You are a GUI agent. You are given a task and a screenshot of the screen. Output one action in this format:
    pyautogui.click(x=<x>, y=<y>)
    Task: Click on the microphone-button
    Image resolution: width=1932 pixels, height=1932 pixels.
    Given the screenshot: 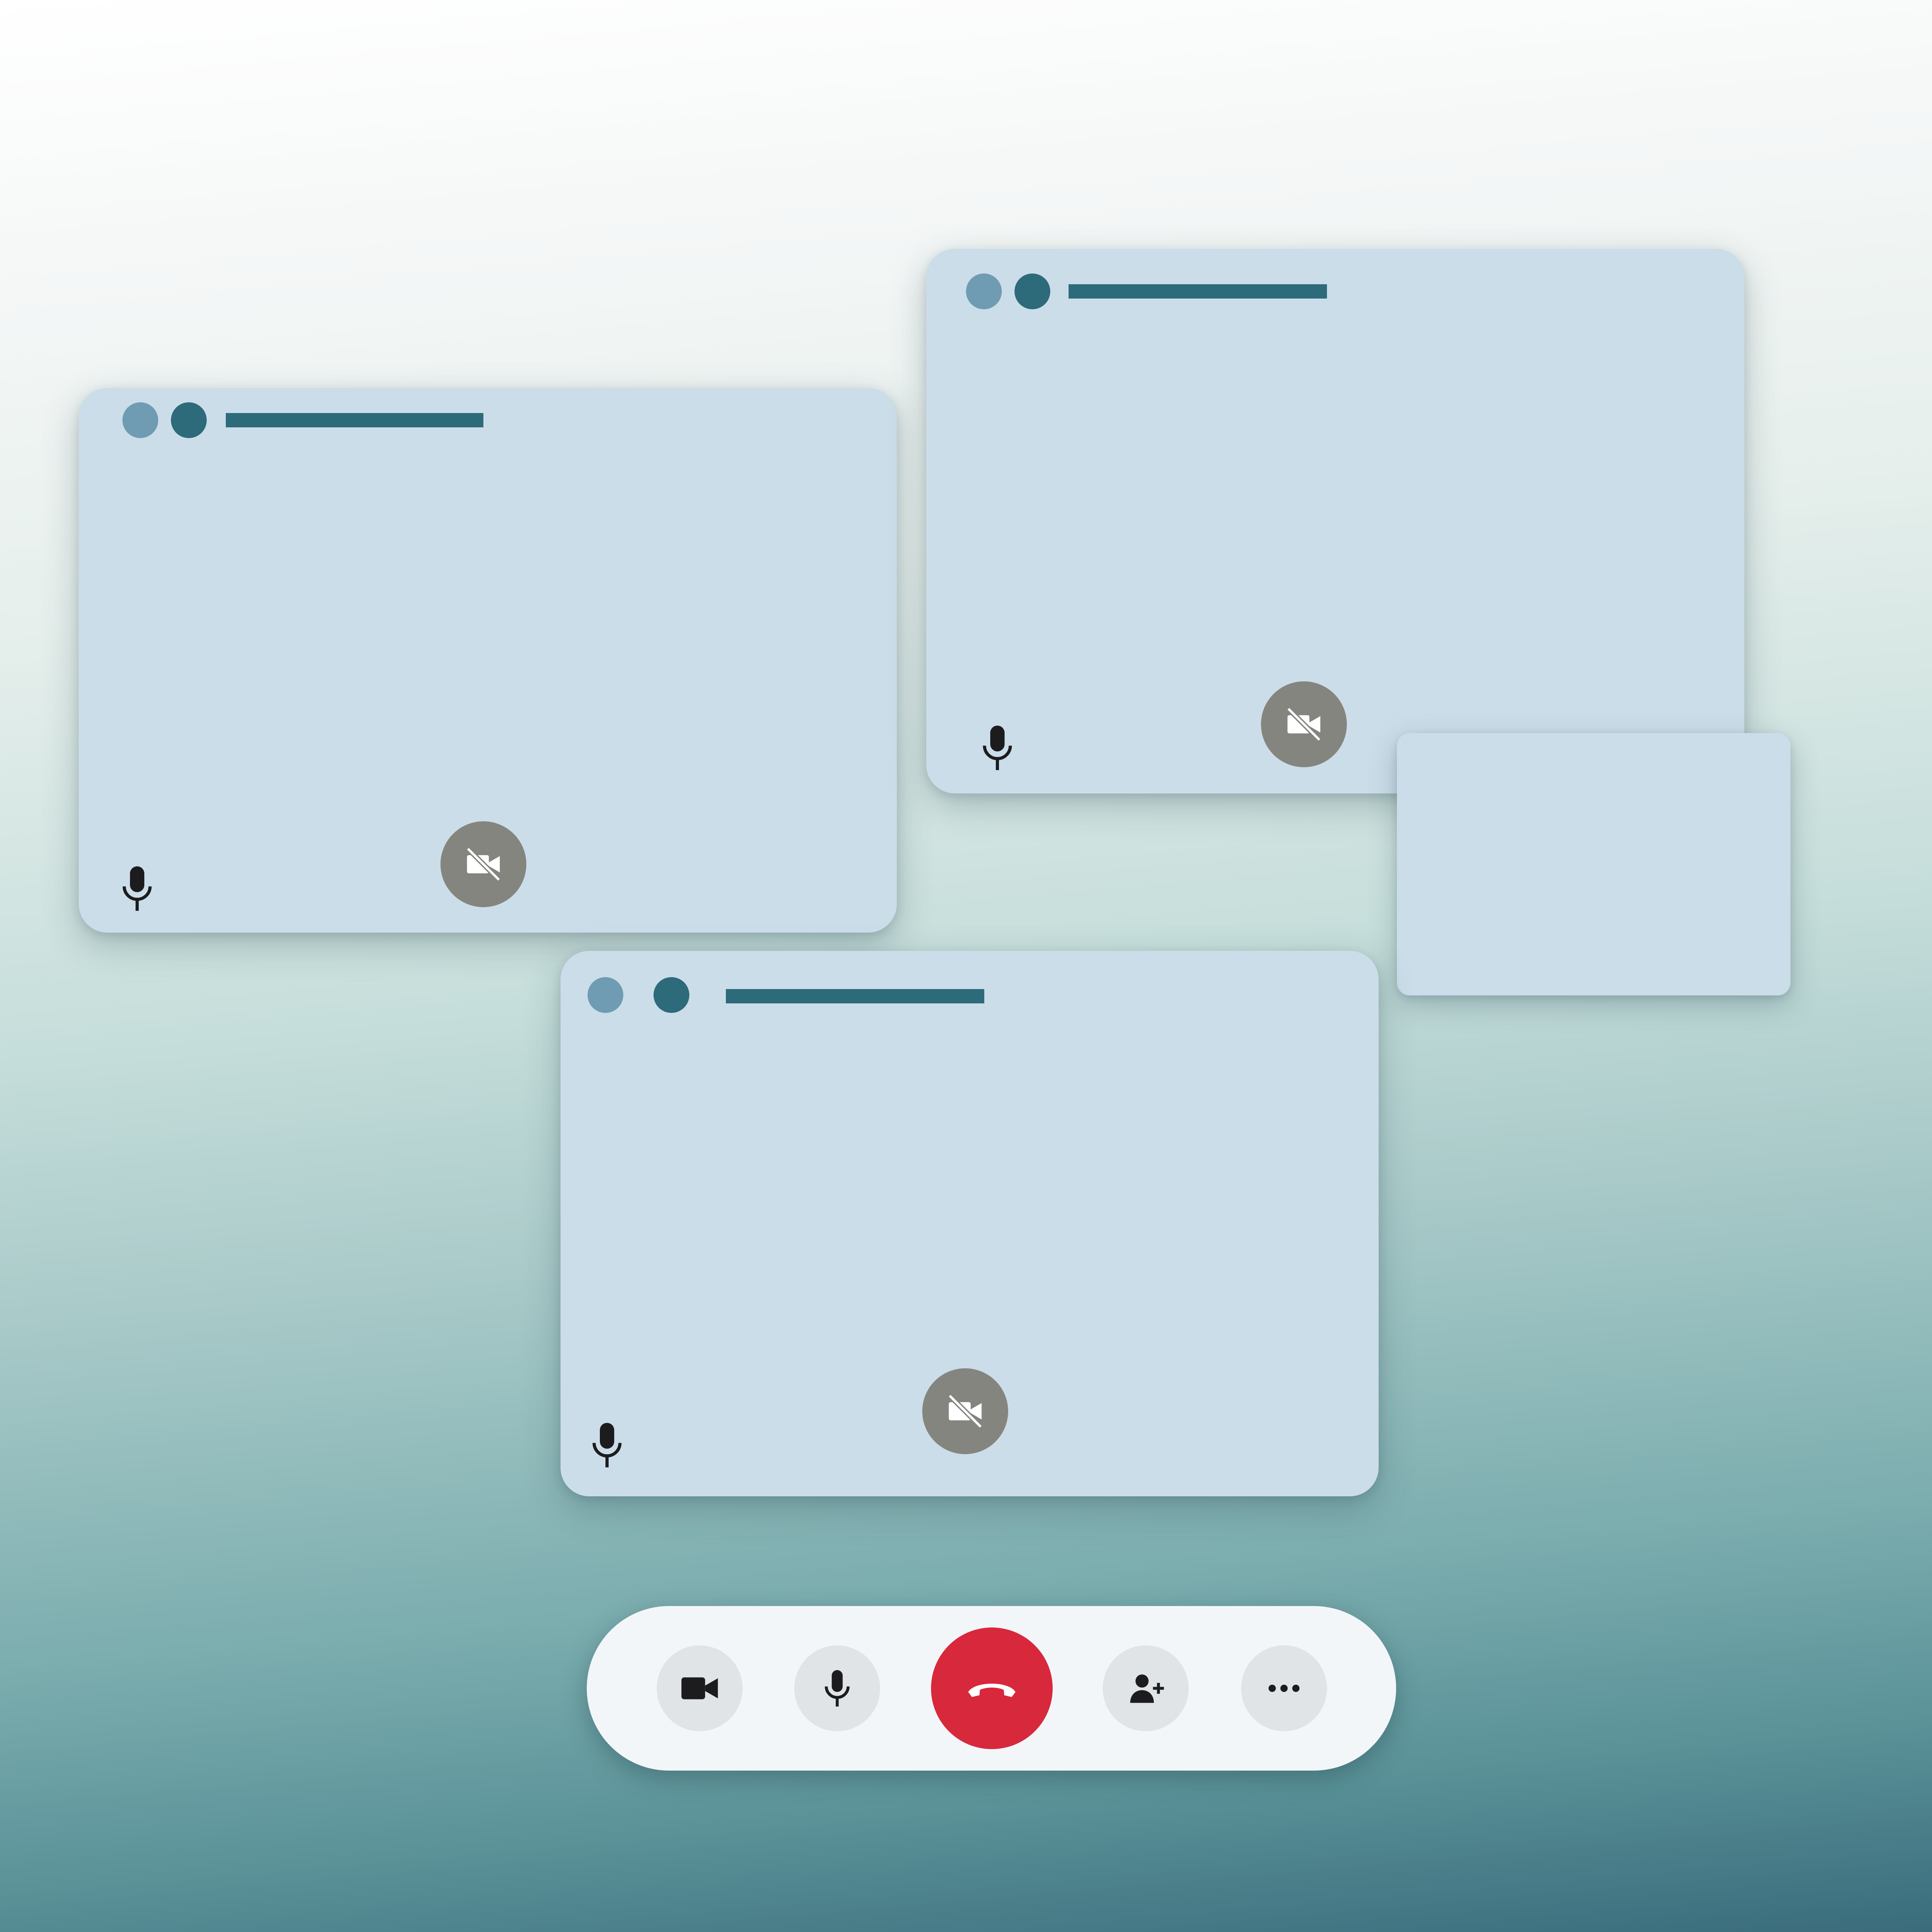 What is the action you would take?
    pyautogui.click(x=837, y=1688)
    